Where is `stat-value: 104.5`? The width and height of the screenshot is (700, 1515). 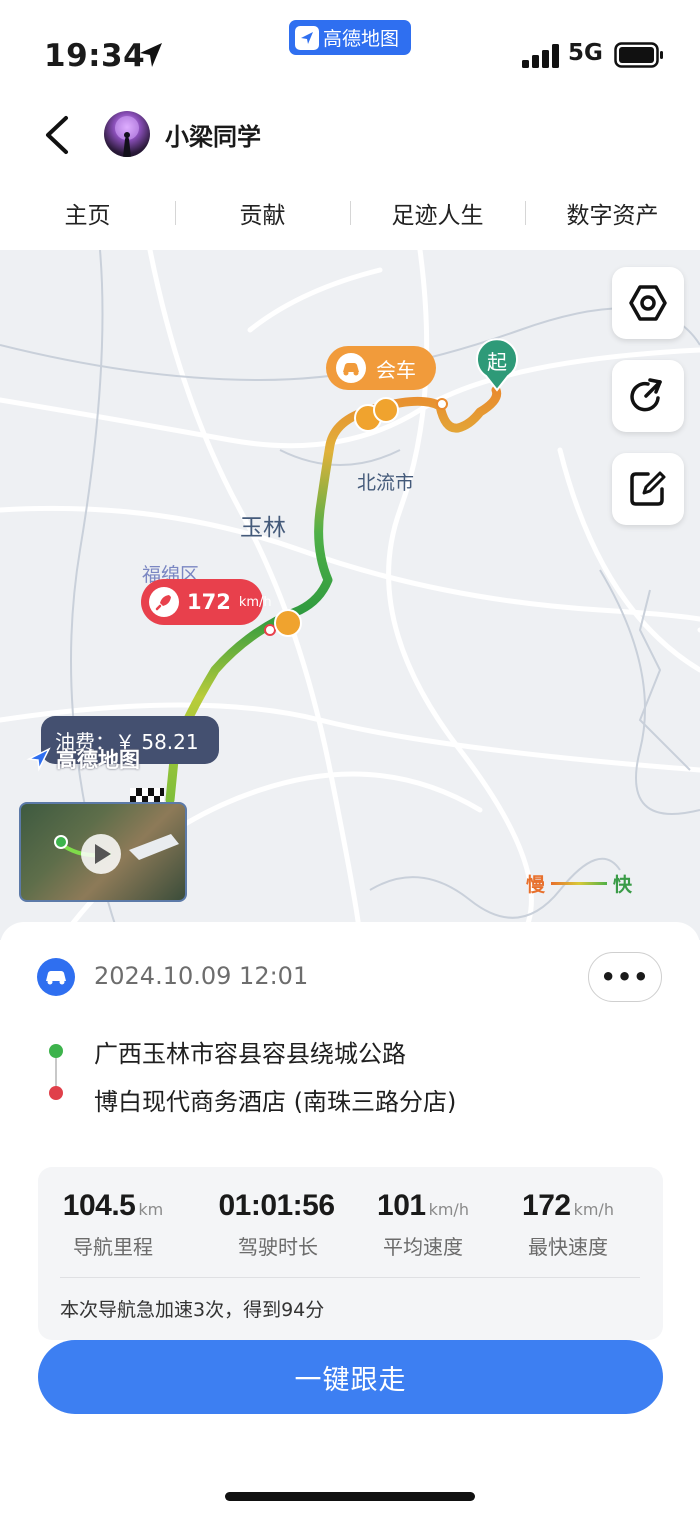 stat-value: 104.5 is located at coordinates (99, 1205).